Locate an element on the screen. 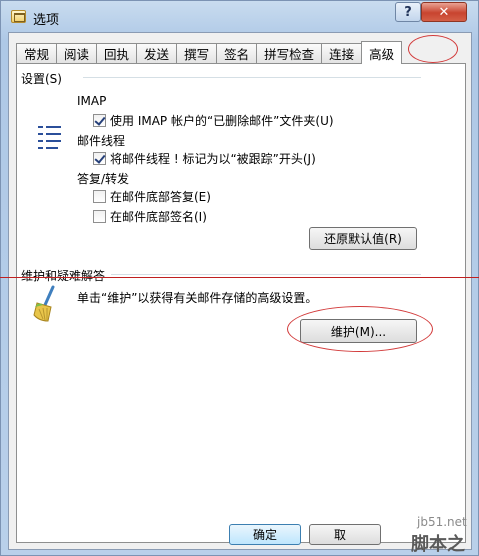 This screenshot has width=479, height=556. cancel-button: 取 is located at coordinates (345, 534).